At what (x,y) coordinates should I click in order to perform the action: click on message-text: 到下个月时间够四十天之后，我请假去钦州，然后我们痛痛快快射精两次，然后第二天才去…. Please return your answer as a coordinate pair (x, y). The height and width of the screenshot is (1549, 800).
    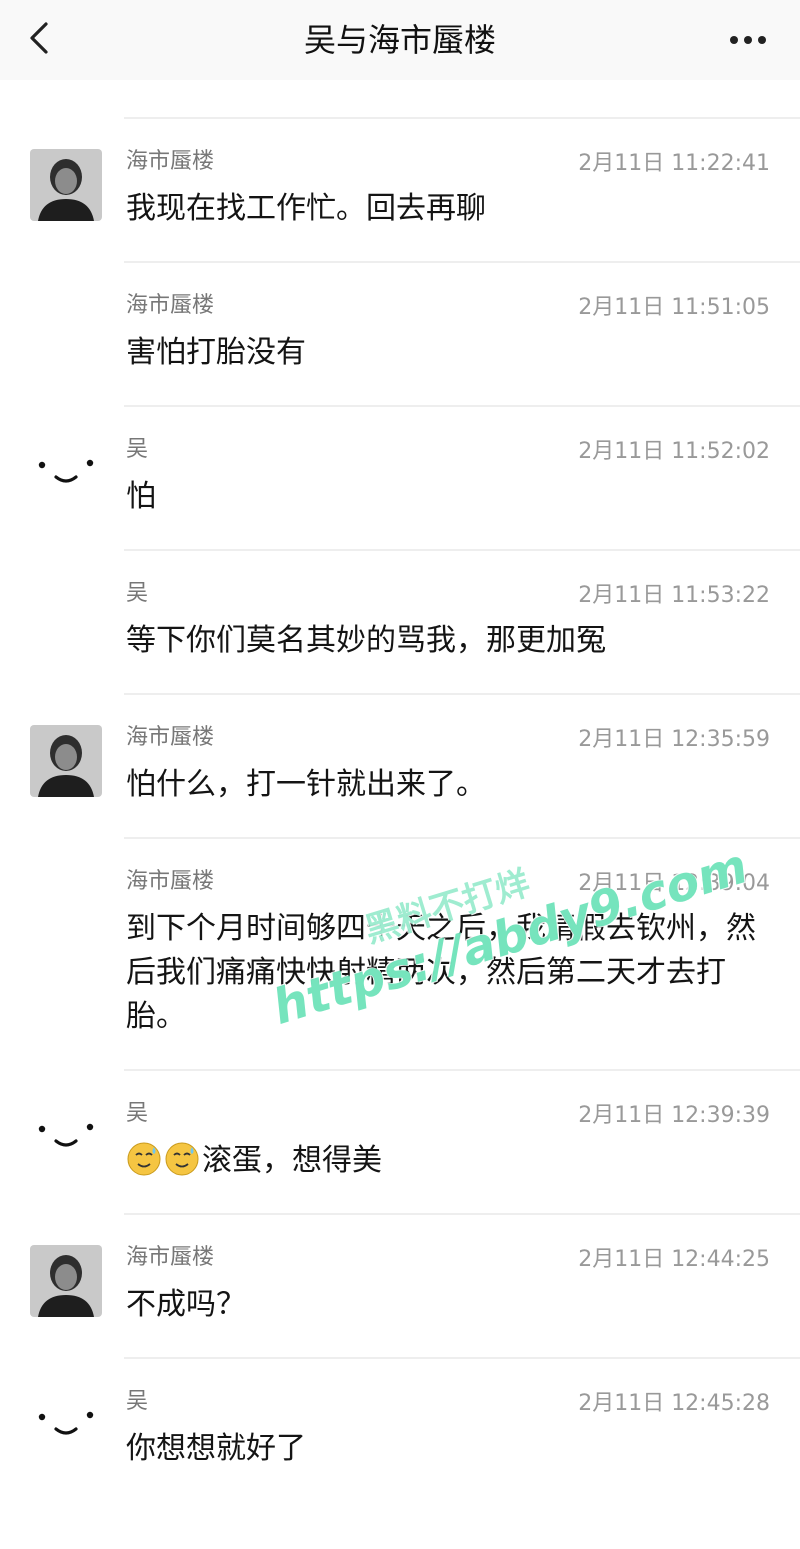
    Looking at the image, I should click on (441, 972).